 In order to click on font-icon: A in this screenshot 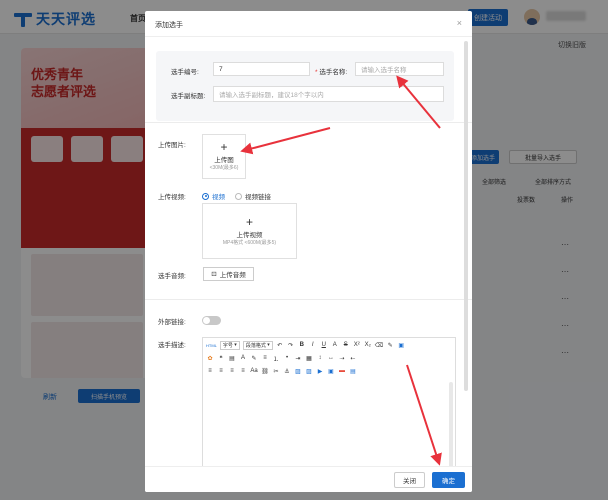, I will do `click(243, 358)`.